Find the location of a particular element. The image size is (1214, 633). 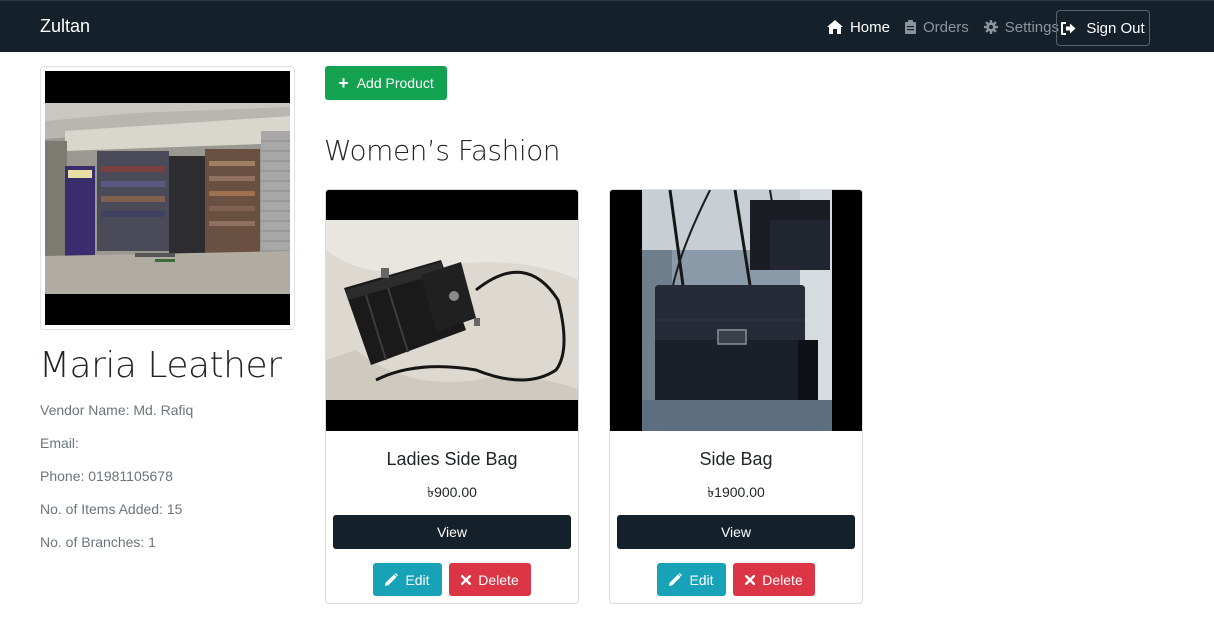

sign-out-label: Sign Out is located at coordinates (1115, 28).